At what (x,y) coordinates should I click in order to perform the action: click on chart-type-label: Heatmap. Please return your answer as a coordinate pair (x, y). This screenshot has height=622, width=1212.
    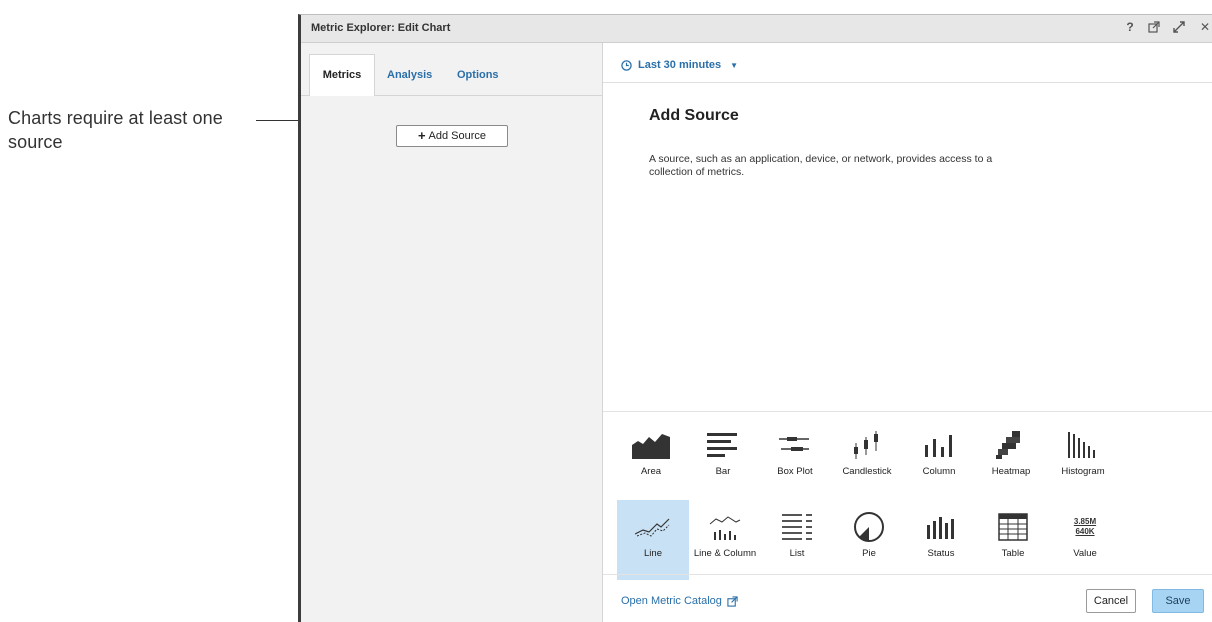
    Looking at the image, I should click on (1011, 471).